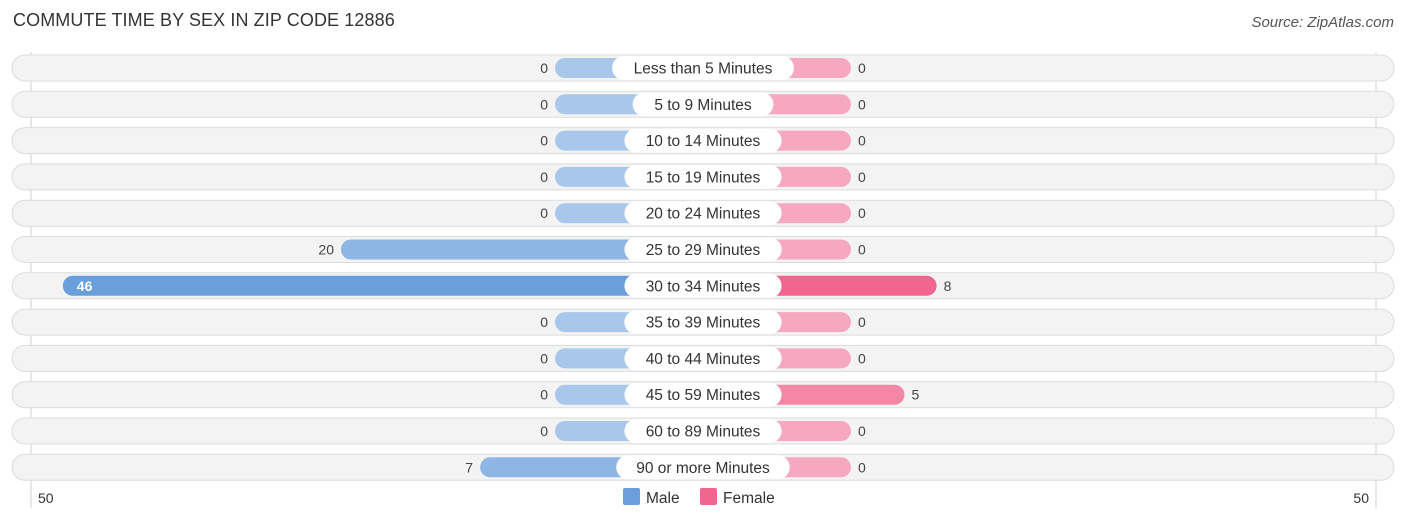 The width and height of the screenshot is (1406, 522). Describe the element at coordinates (326, 250) in the screenshot. I see `value-label-male: 20` at that location.